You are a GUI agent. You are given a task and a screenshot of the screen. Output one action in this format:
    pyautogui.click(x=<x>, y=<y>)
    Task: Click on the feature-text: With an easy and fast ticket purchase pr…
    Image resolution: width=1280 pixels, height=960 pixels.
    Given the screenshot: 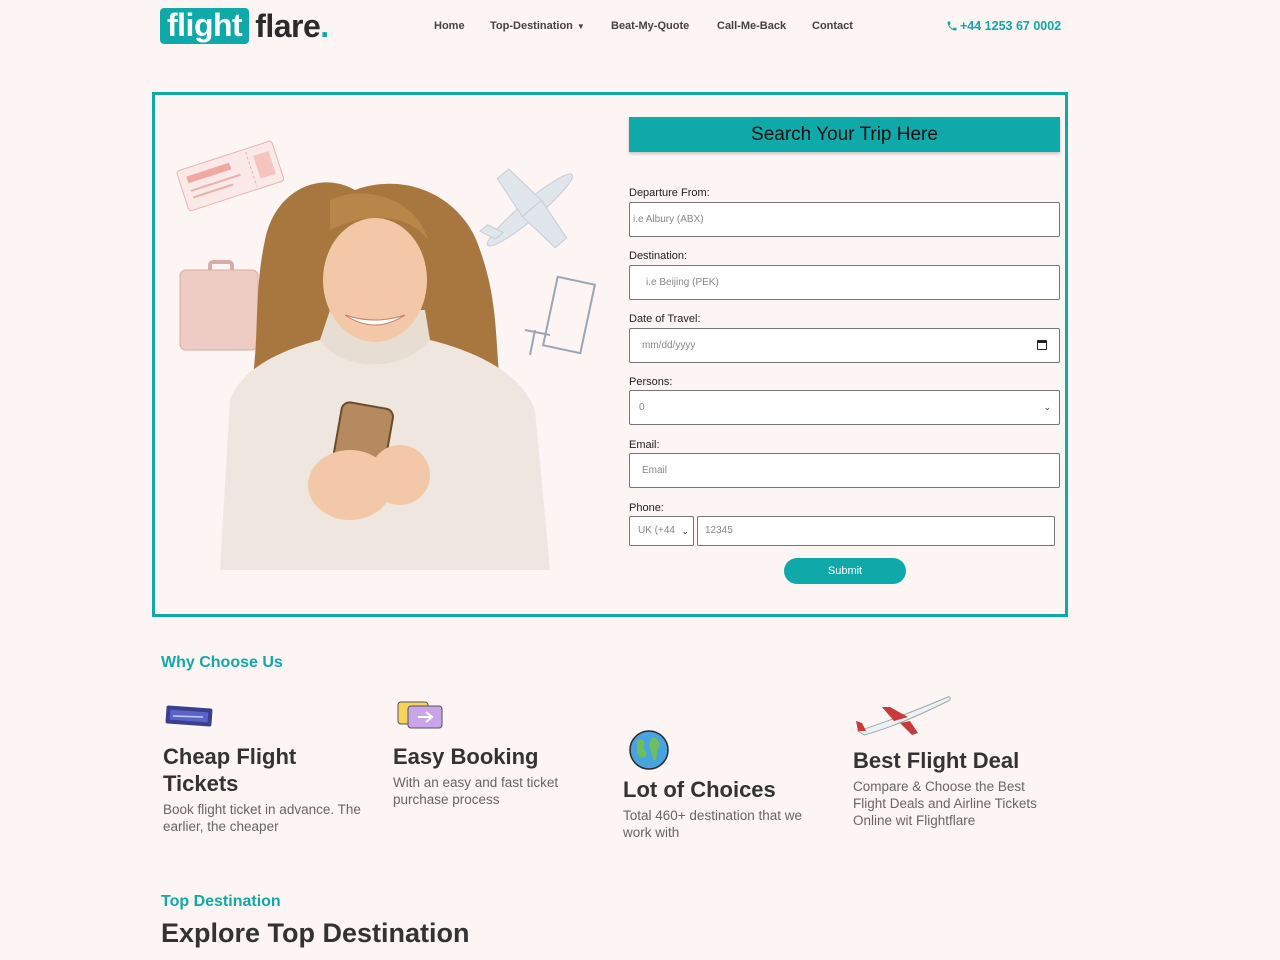 What is the action you would take?
    pyautogui.click(x=476, y=791)
    